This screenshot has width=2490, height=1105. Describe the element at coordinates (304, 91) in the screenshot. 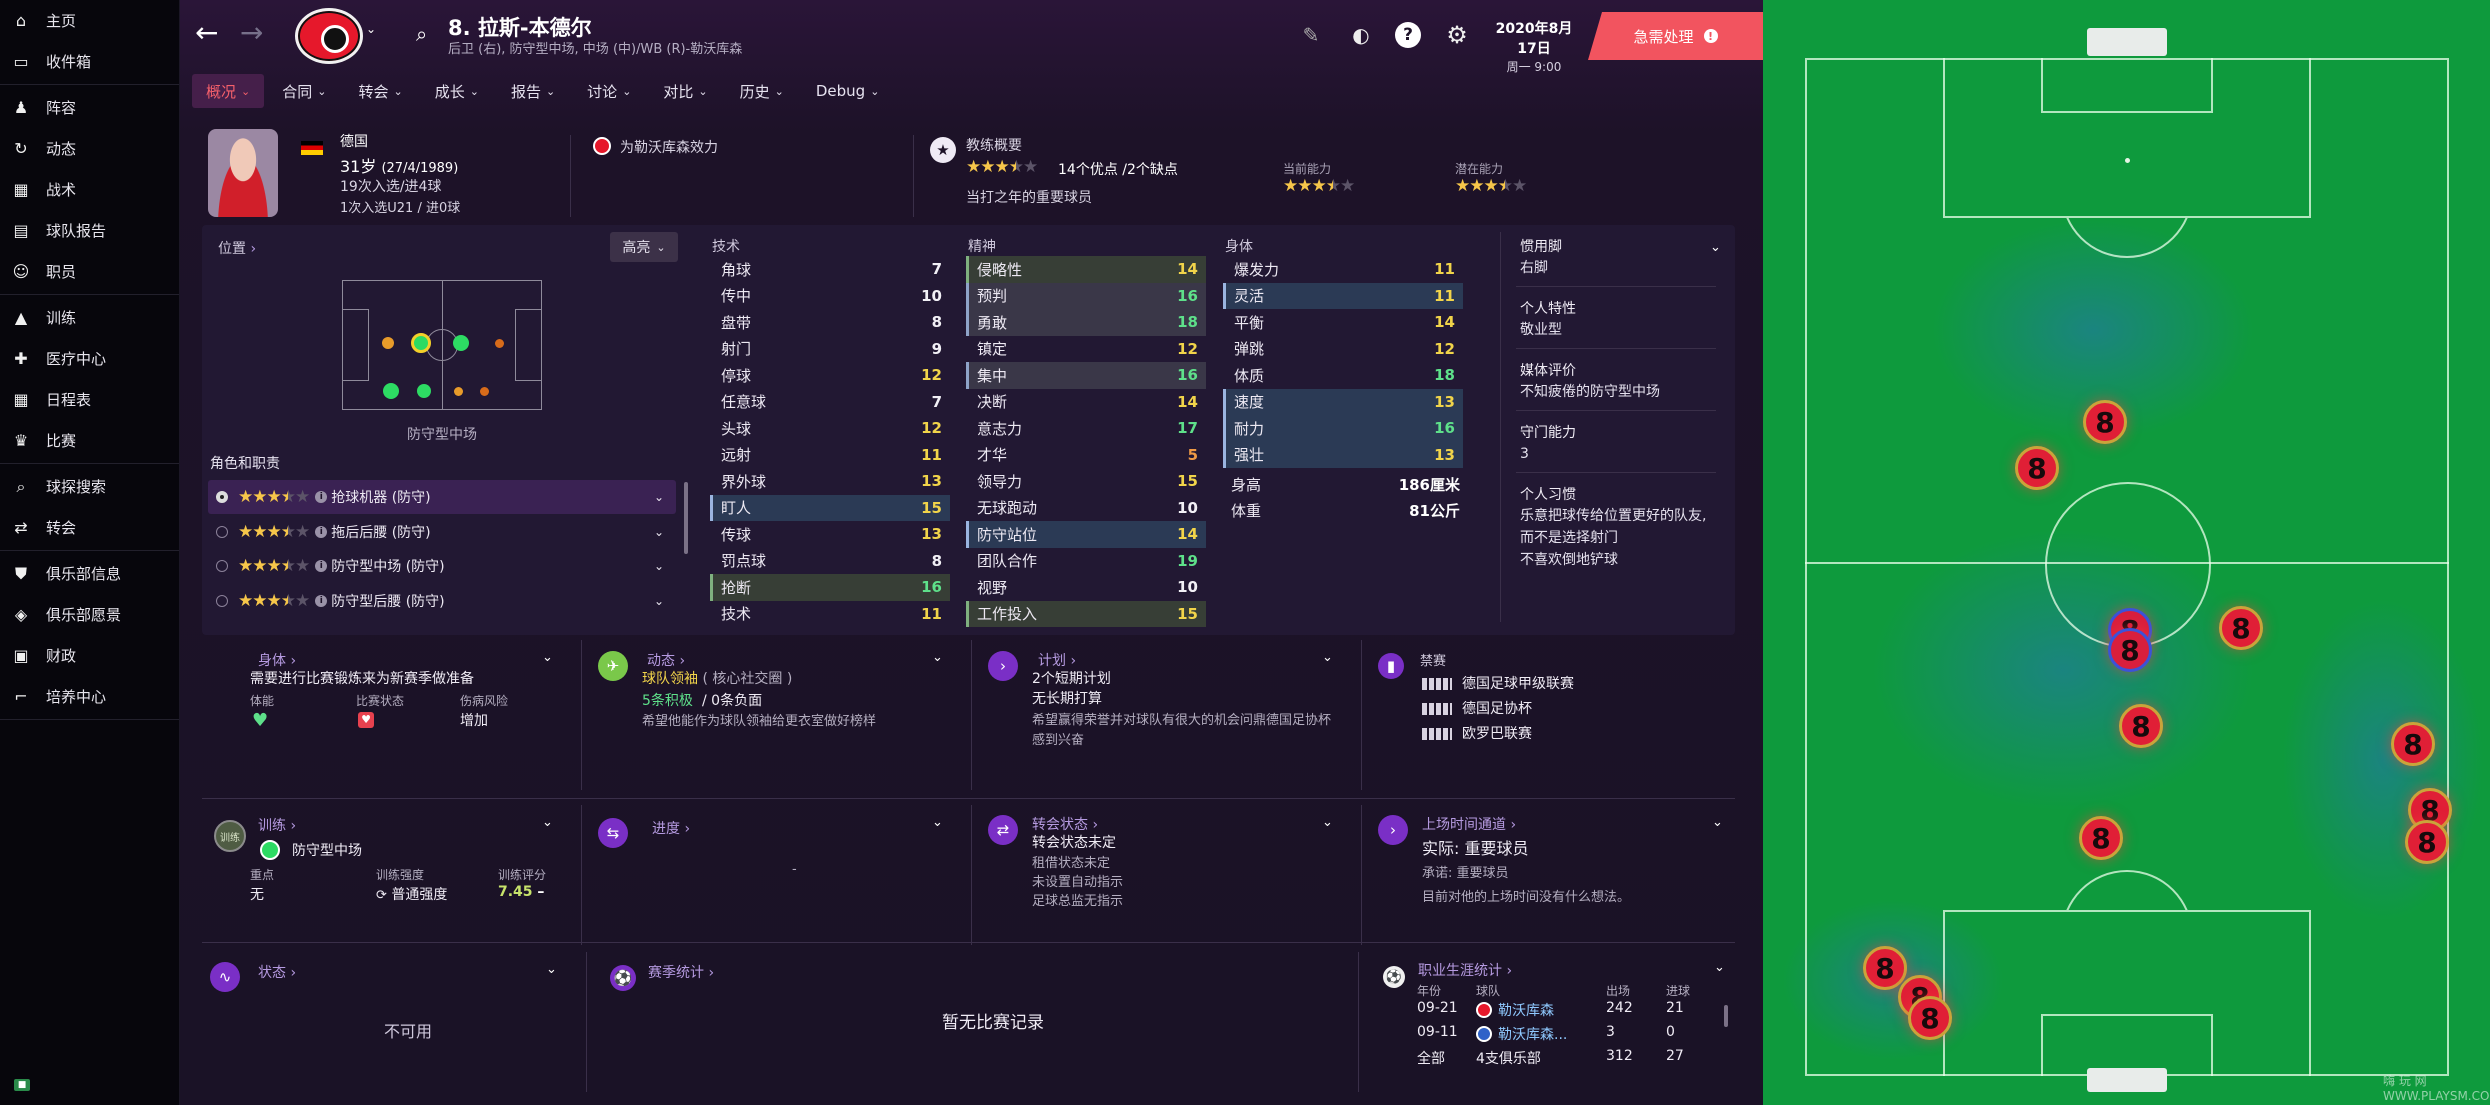

I see `tab-1: 合同 ⌄` at that location.